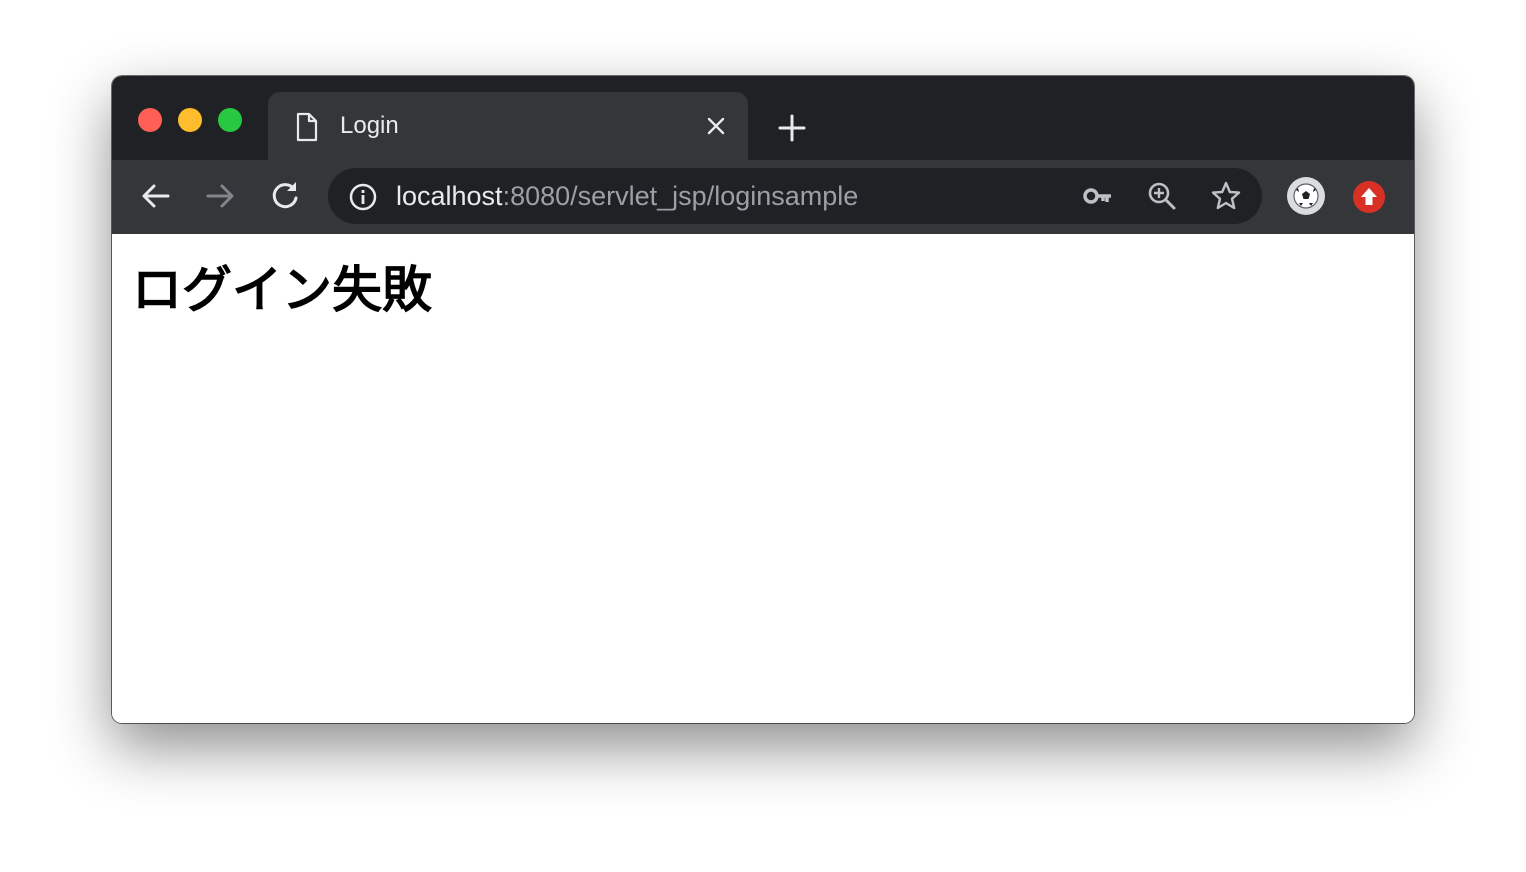  I want to click on new-tab-icon, so click(792, 128).